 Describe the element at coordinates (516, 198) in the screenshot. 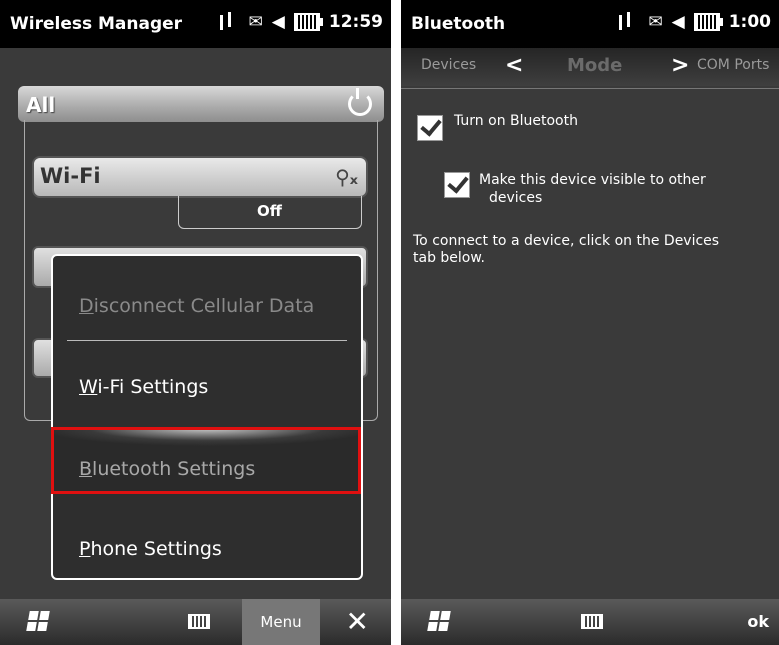

I see `make-visible-label-line2: devices` at that location.